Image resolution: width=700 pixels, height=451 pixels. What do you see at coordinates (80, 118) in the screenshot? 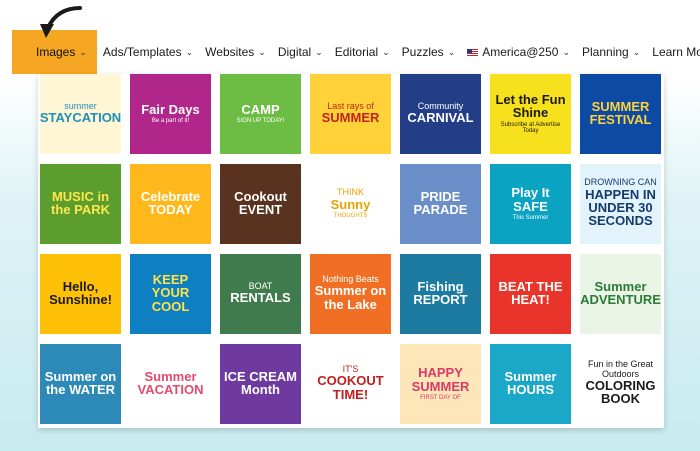
I see `tile-text-l2: STAYCATION` at bounding box center [80, 118].